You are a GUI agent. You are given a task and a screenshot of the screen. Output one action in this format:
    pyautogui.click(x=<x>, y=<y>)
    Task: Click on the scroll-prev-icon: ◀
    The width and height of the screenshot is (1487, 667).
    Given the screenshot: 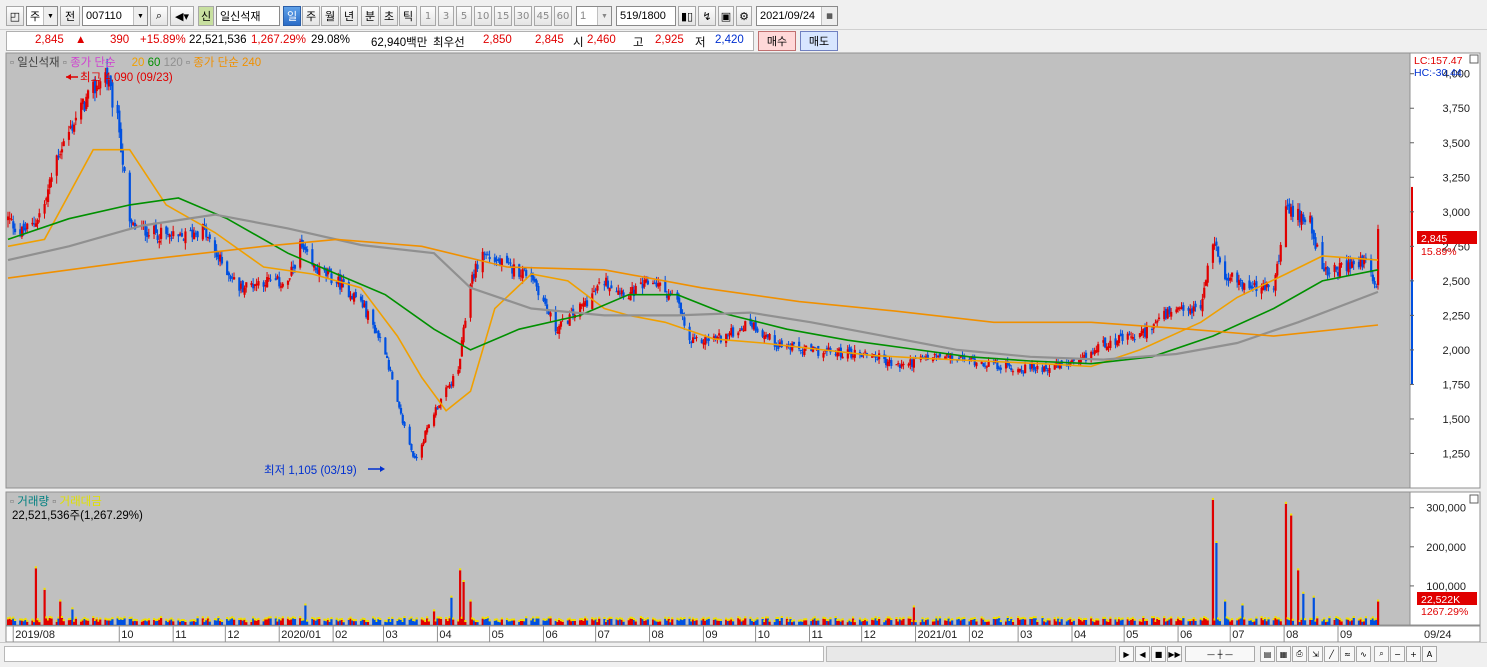 What is the action you would take?
    pyautogui.click(x=1142, y=654)
    